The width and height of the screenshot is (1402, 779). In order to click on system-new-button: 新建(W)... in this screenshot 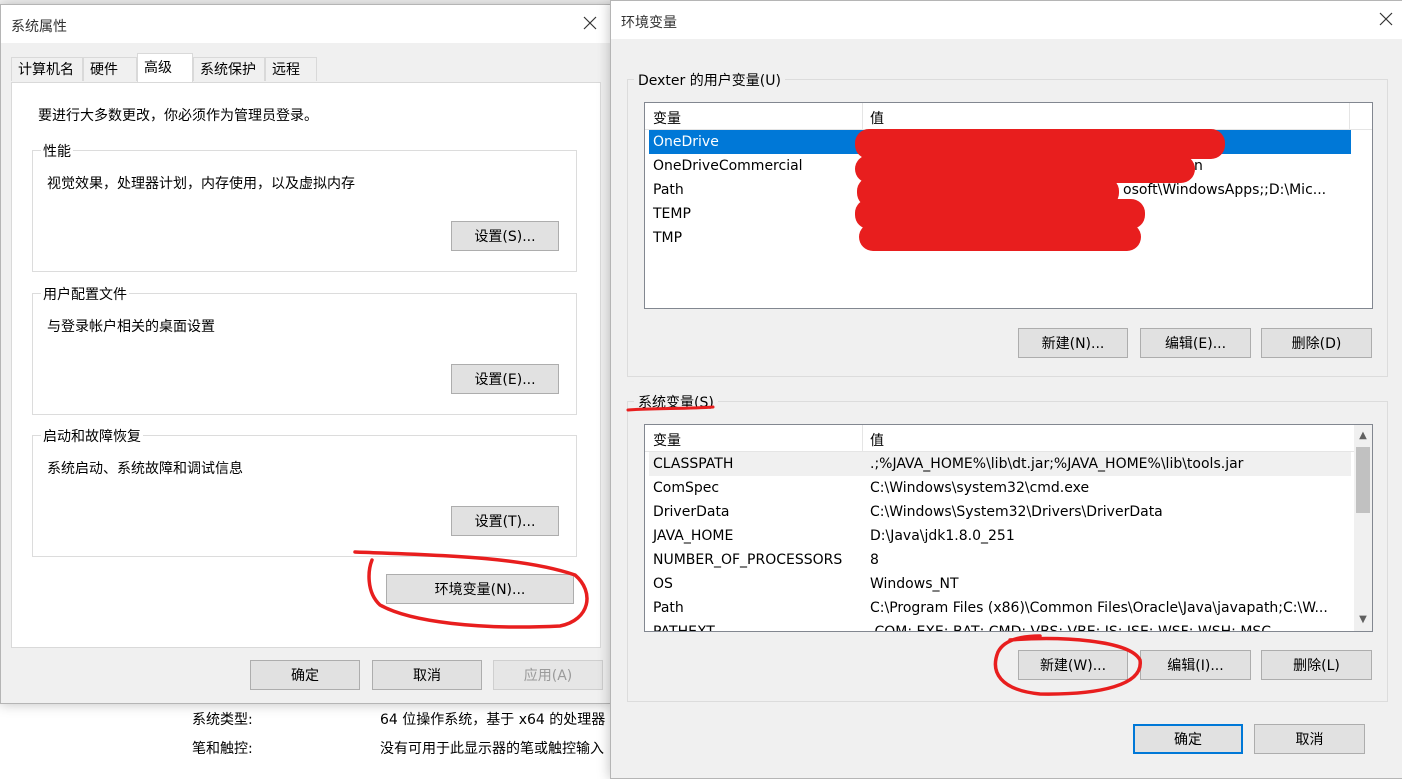, I will do `click(1073, 665)`.